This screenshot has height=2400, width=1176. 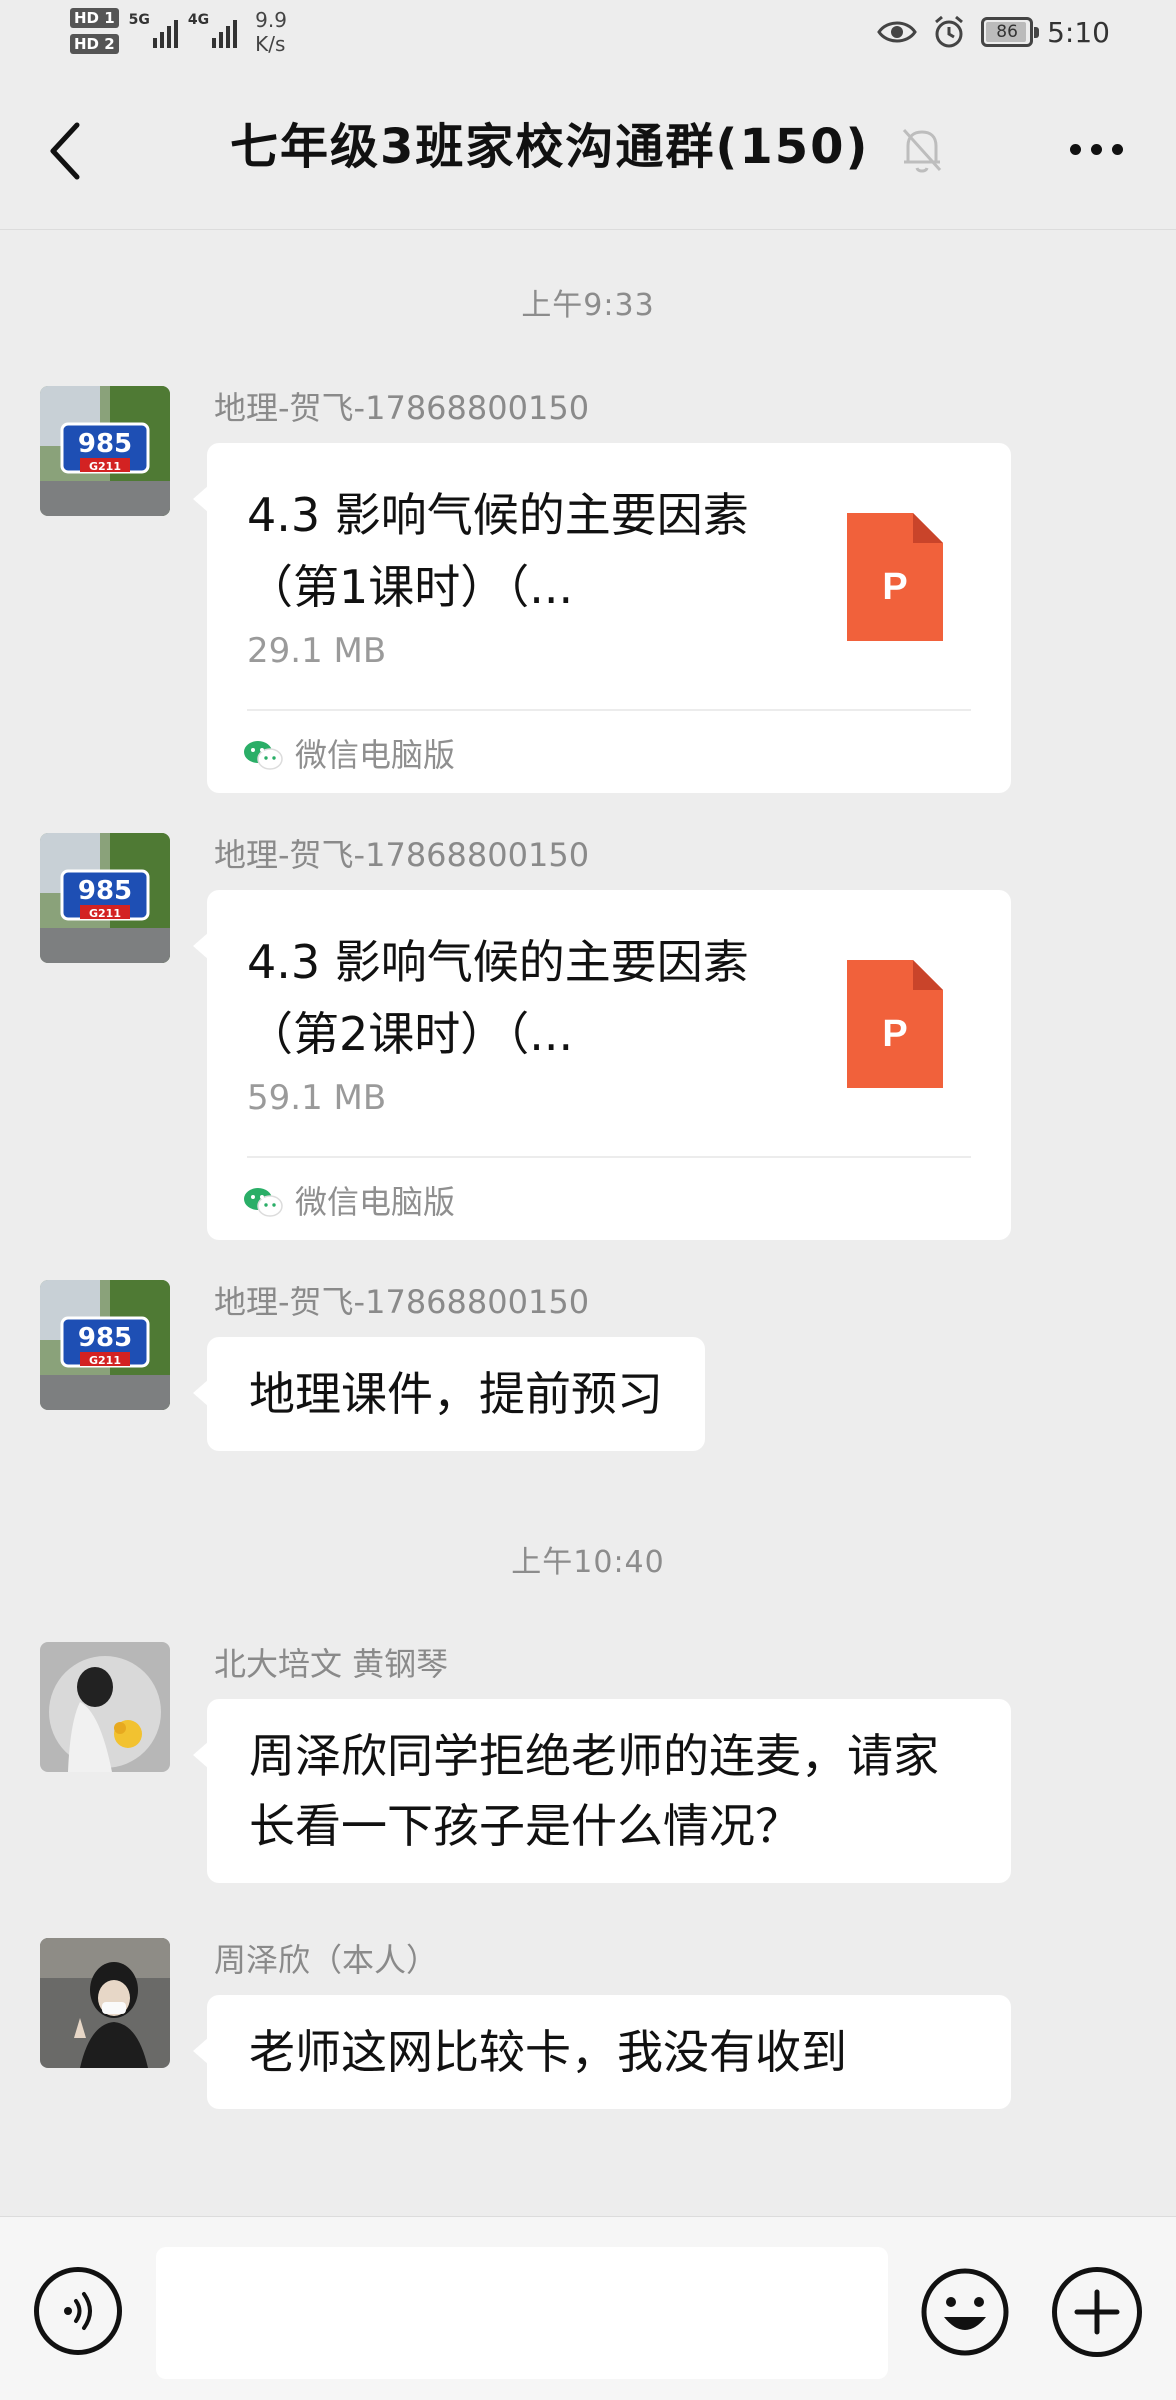 What do you see at coordinates (1010, 32) in the screenshot?
I see `battery-icon: 86` at bounding box center [1010, 32].